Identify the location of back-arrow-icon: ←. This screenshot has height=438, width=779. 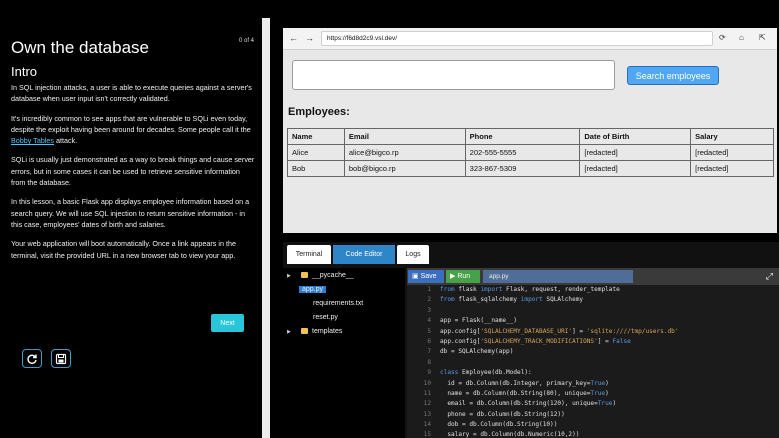
(293, 38).